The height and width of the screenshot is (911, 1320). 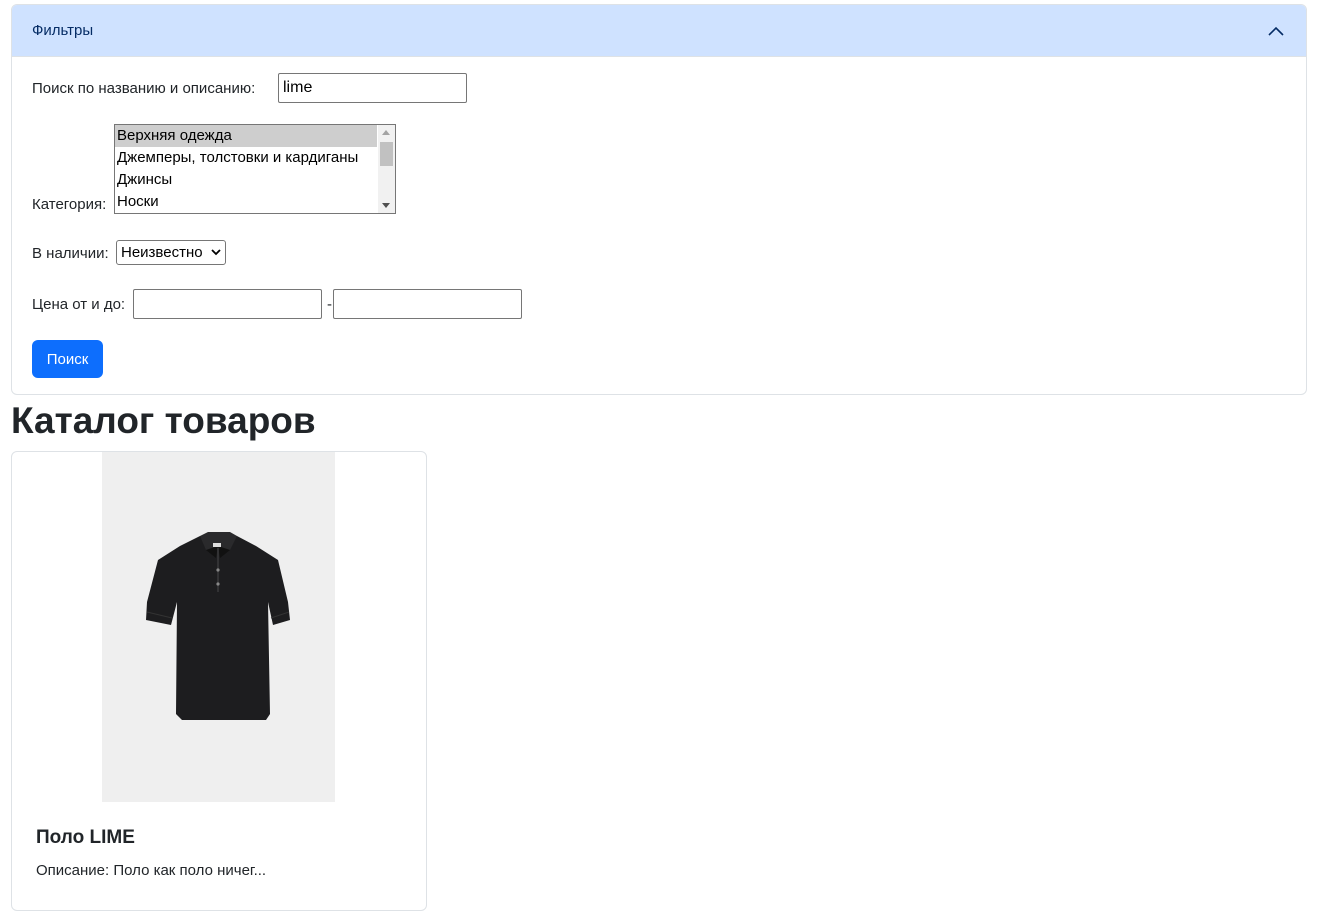 What do you see at coordinates (246, 202) in the screenshot?
I see `category-option: Носки` at bounding box center [246, 202].